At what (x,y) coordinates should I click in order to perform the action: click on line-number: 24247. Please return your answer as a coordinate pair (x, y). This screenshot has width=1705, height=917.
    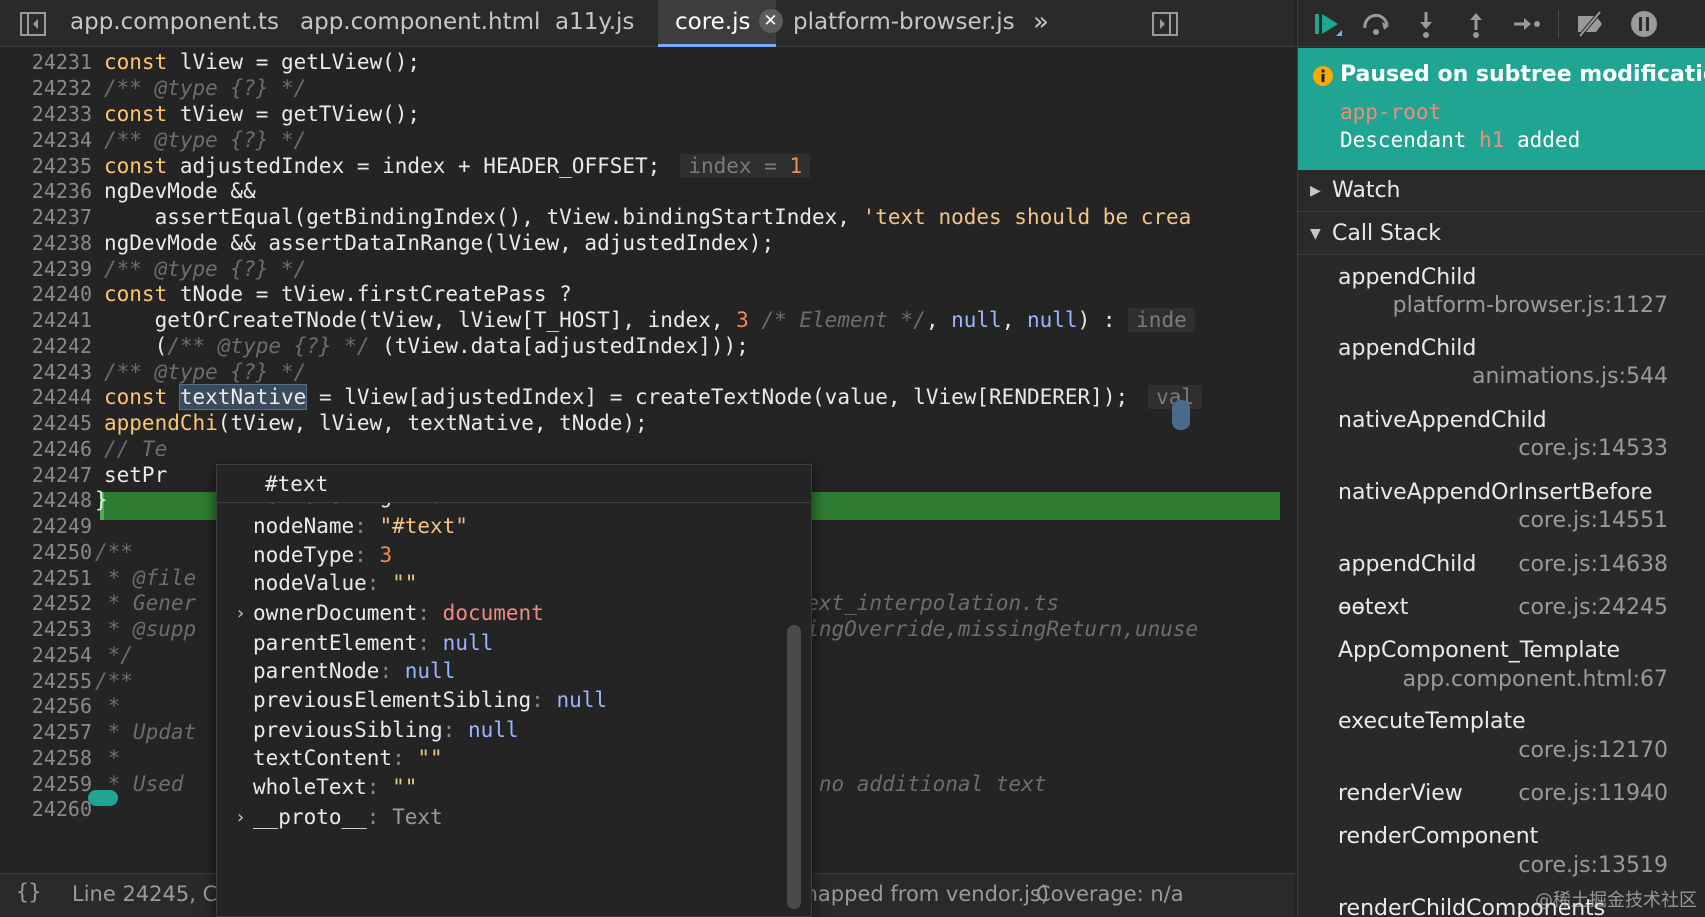
    Looking at the image, I should click on (46, 475).